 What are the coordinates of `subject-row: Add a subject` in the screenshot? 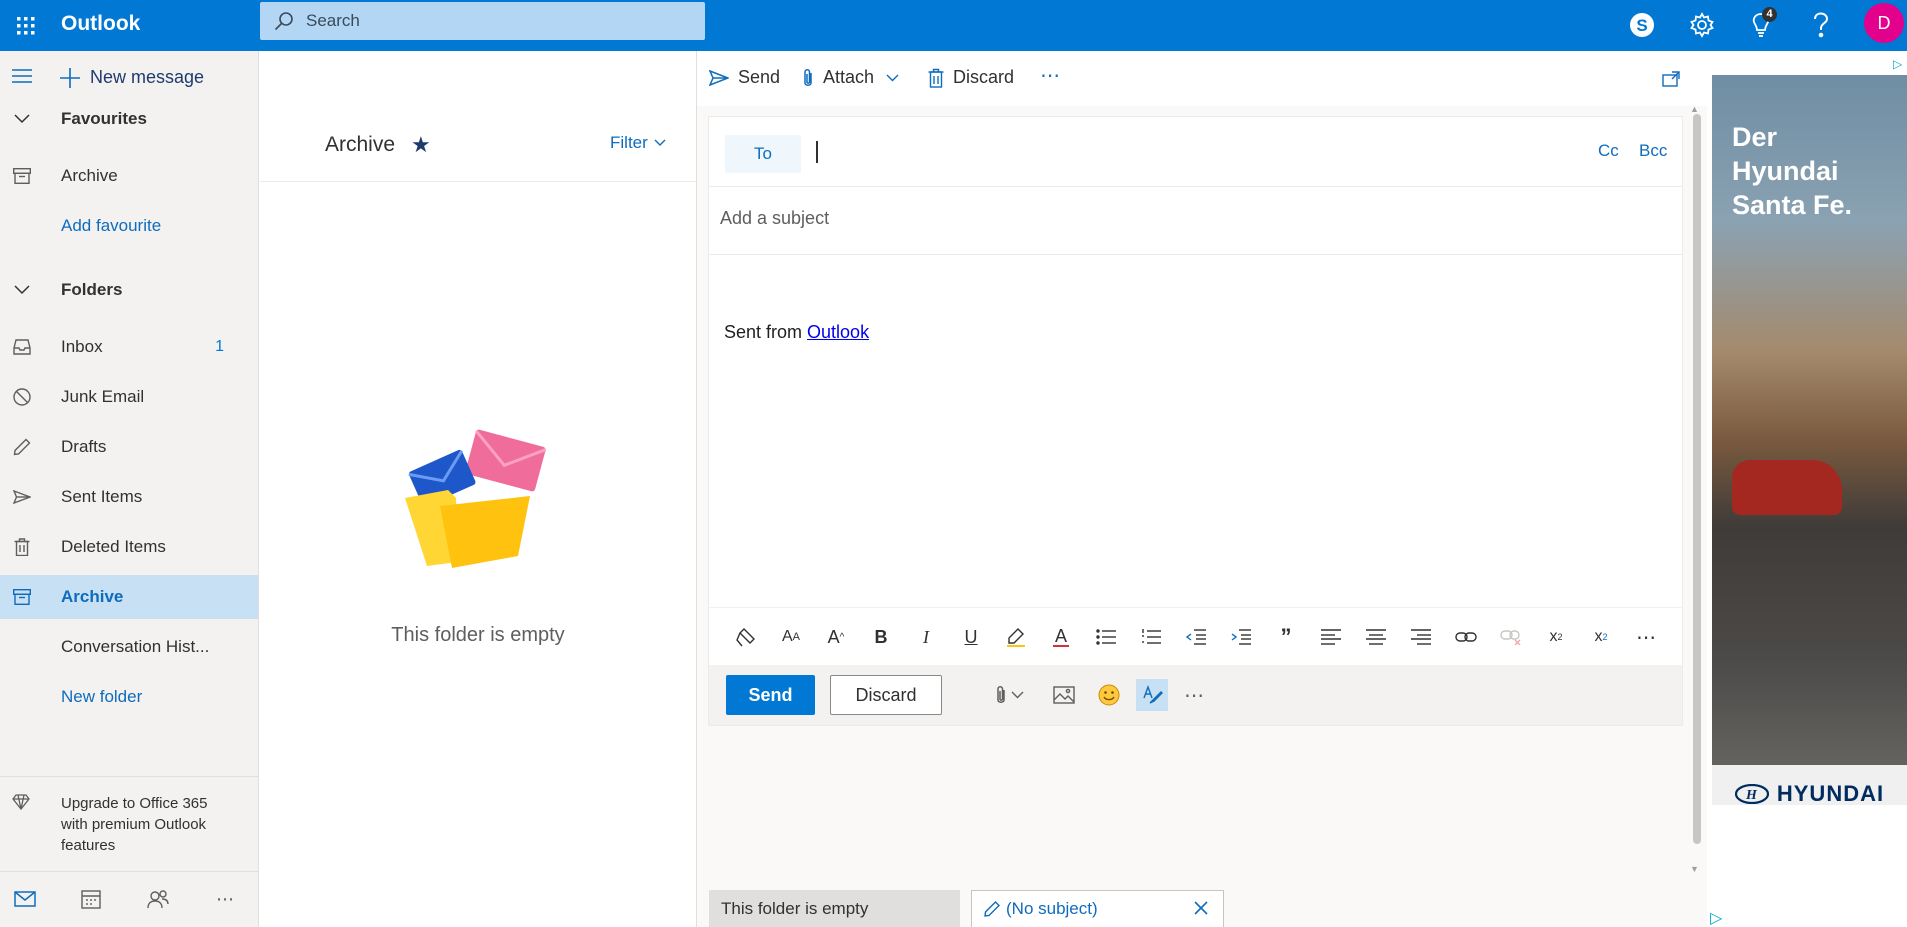 It's located at (1195, 221).